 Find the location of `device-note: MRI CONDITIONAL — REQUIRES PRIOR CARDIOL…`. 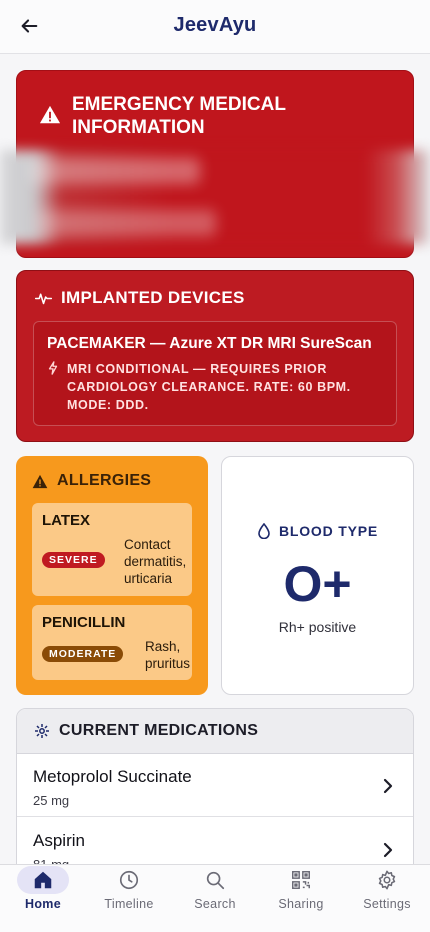

device-note: MRI CONDITIONAL — REQUIRES PRIOR CARDIOL… is located at coordinates (214, 387).